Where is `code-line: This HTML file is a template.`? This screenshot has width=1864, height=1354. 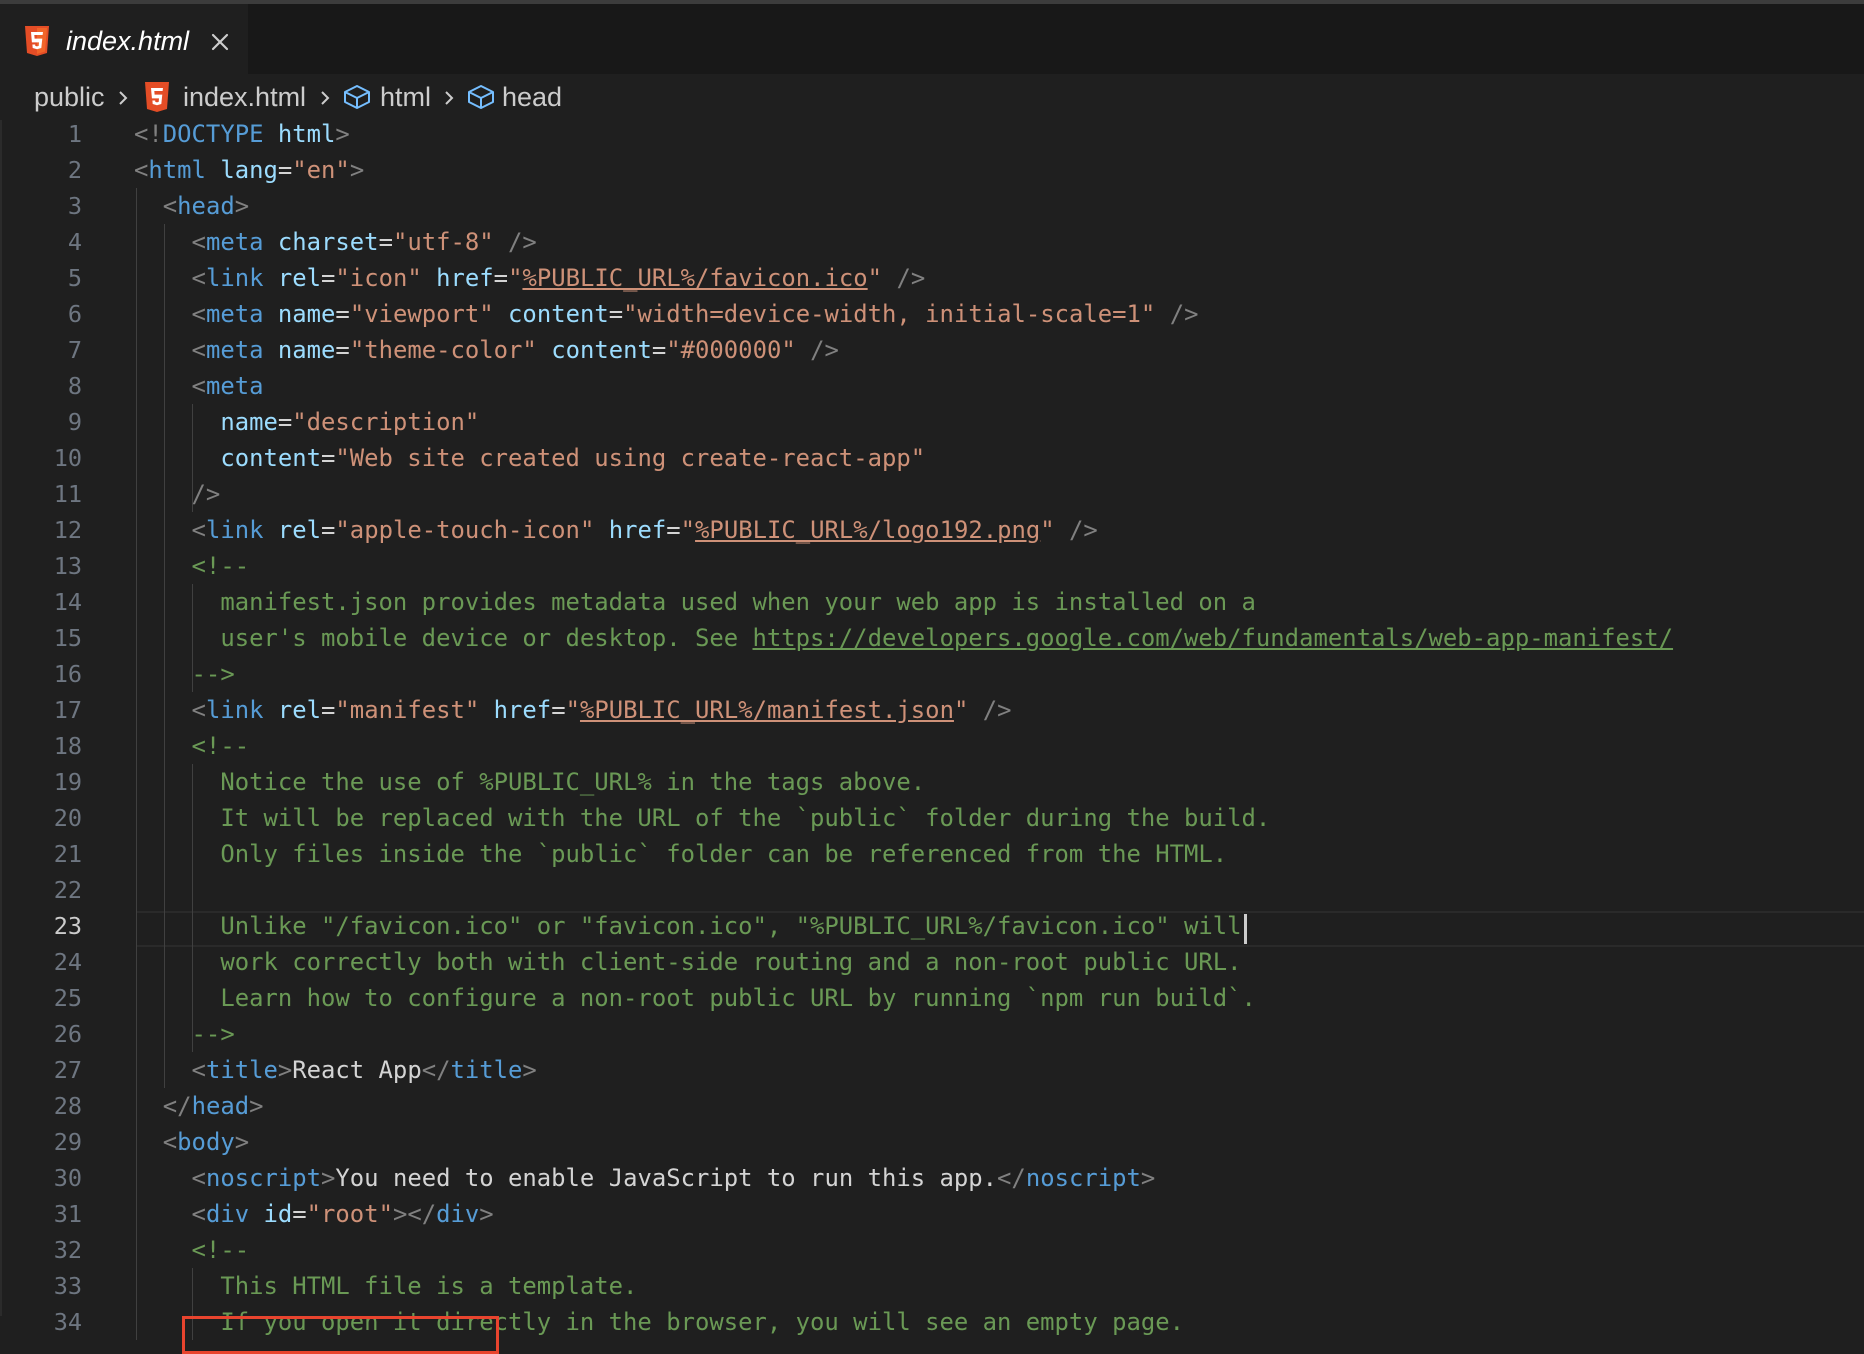
code-line: This HTML file is a template. is located at coordinates (385, 1286).